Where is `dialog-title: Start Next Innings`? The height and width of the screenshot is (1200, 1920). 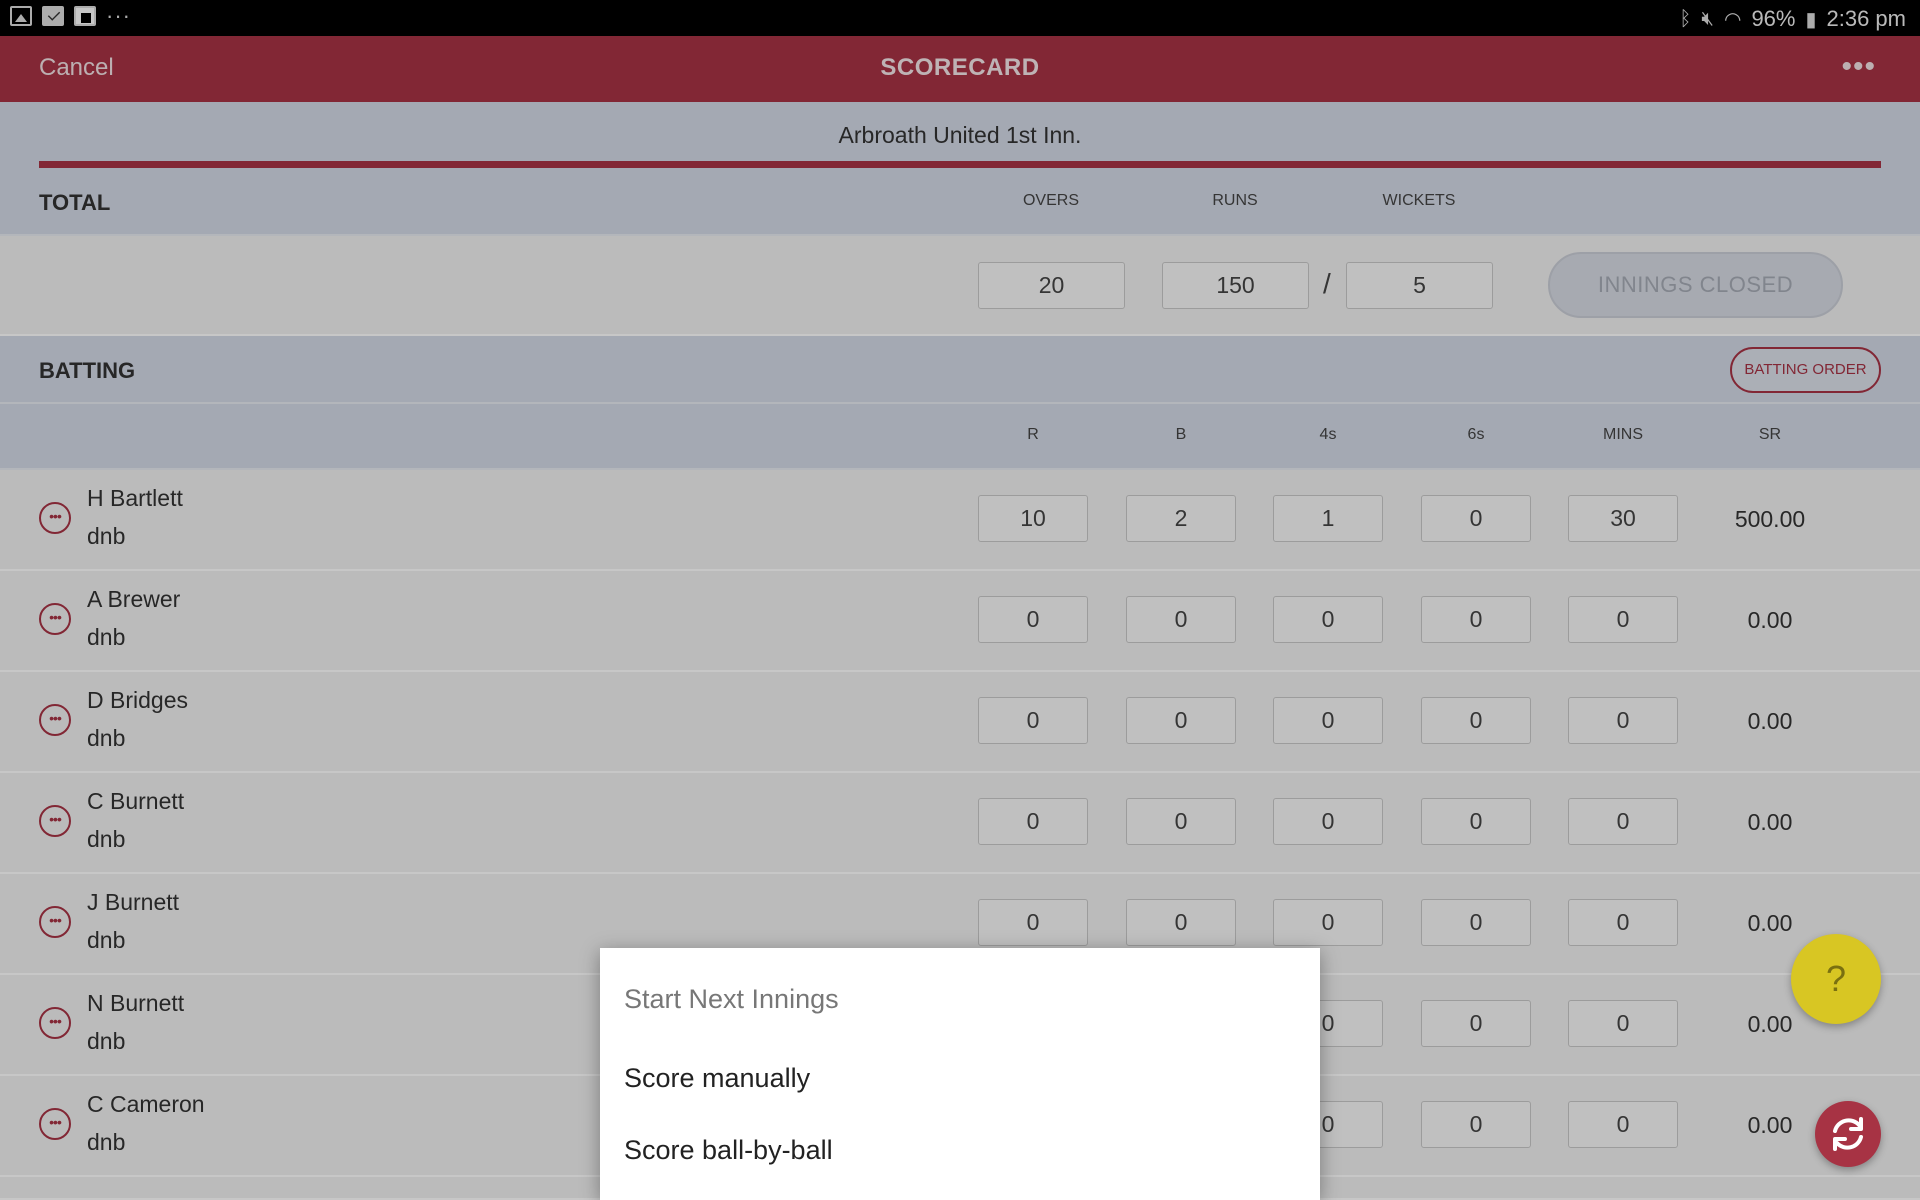
dialog-title: Start Next Innings is located at coordinates (731, 999).